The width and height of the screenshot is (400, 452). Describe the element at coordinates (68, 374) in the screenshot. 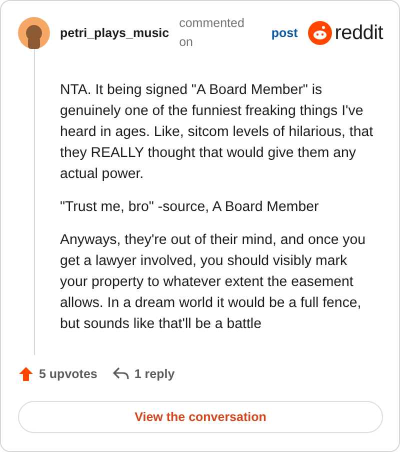

I see `upvote-count: 5 upvotes` at that location.